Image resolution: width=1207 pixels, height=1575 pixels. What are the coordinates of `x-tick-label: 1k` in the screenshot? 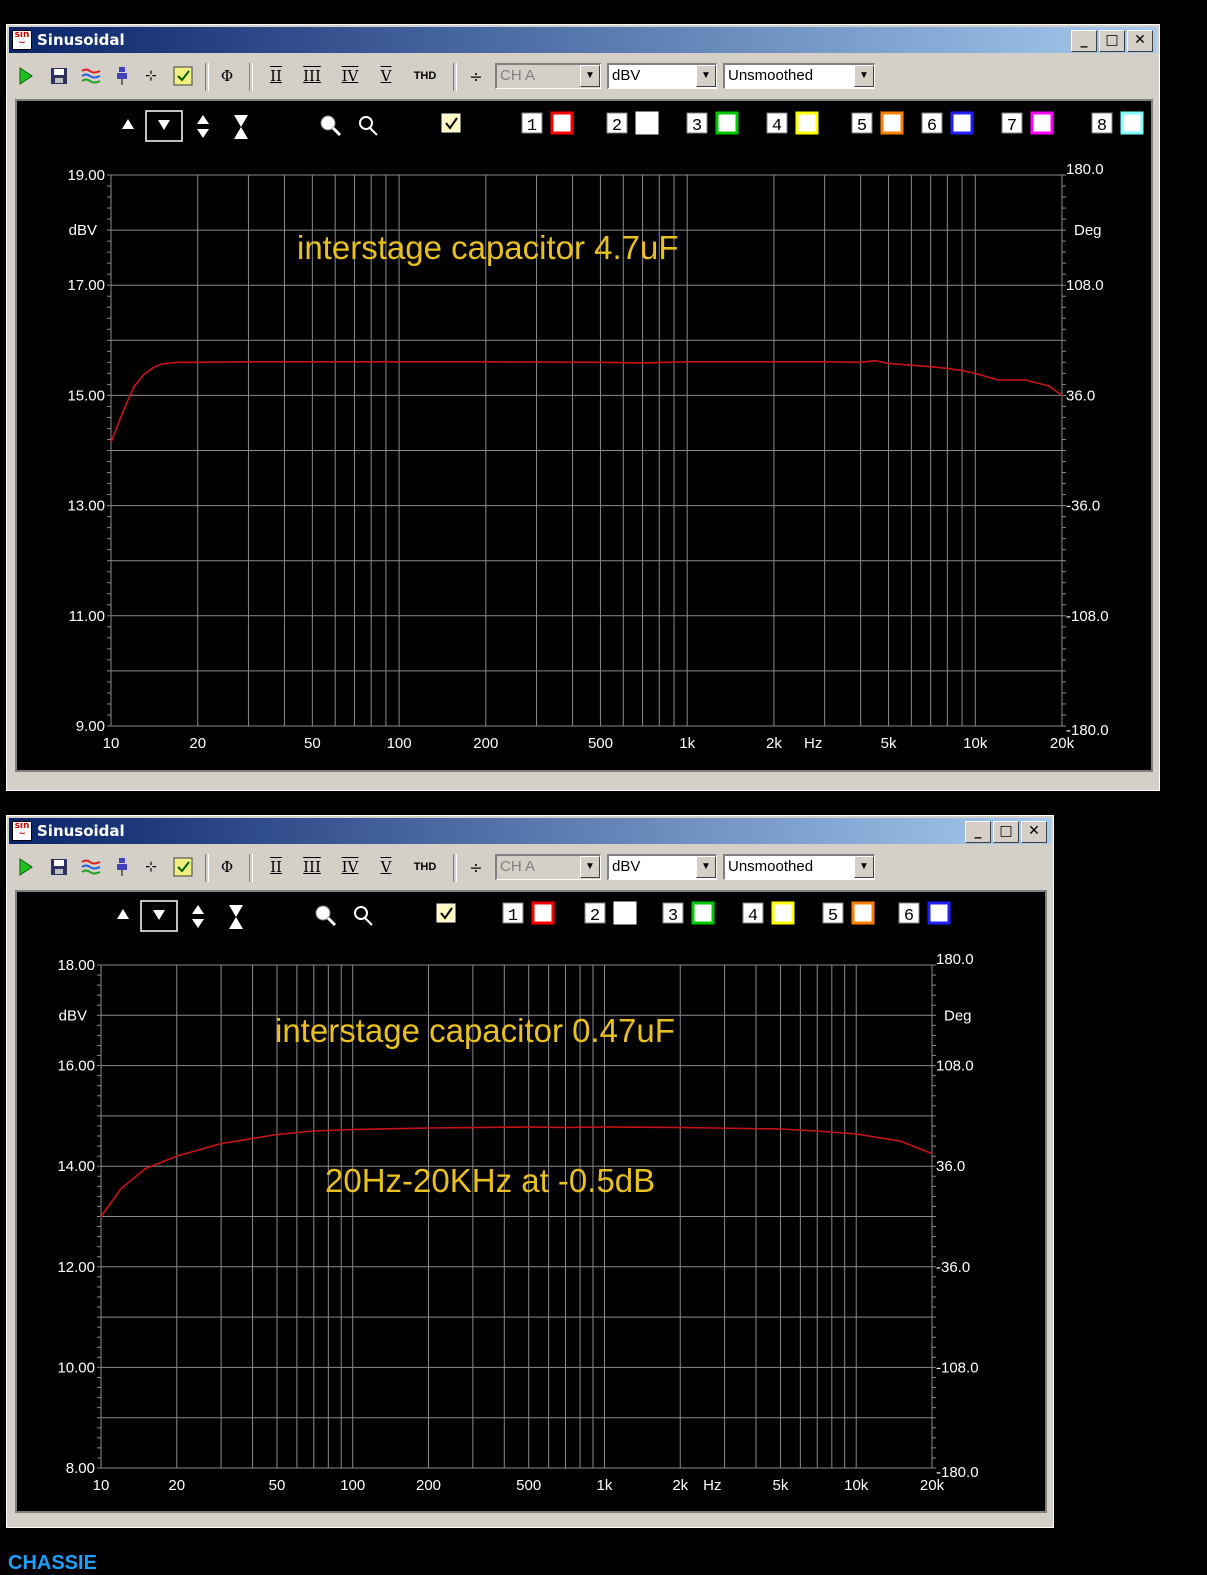 It's located at (605, 1485).